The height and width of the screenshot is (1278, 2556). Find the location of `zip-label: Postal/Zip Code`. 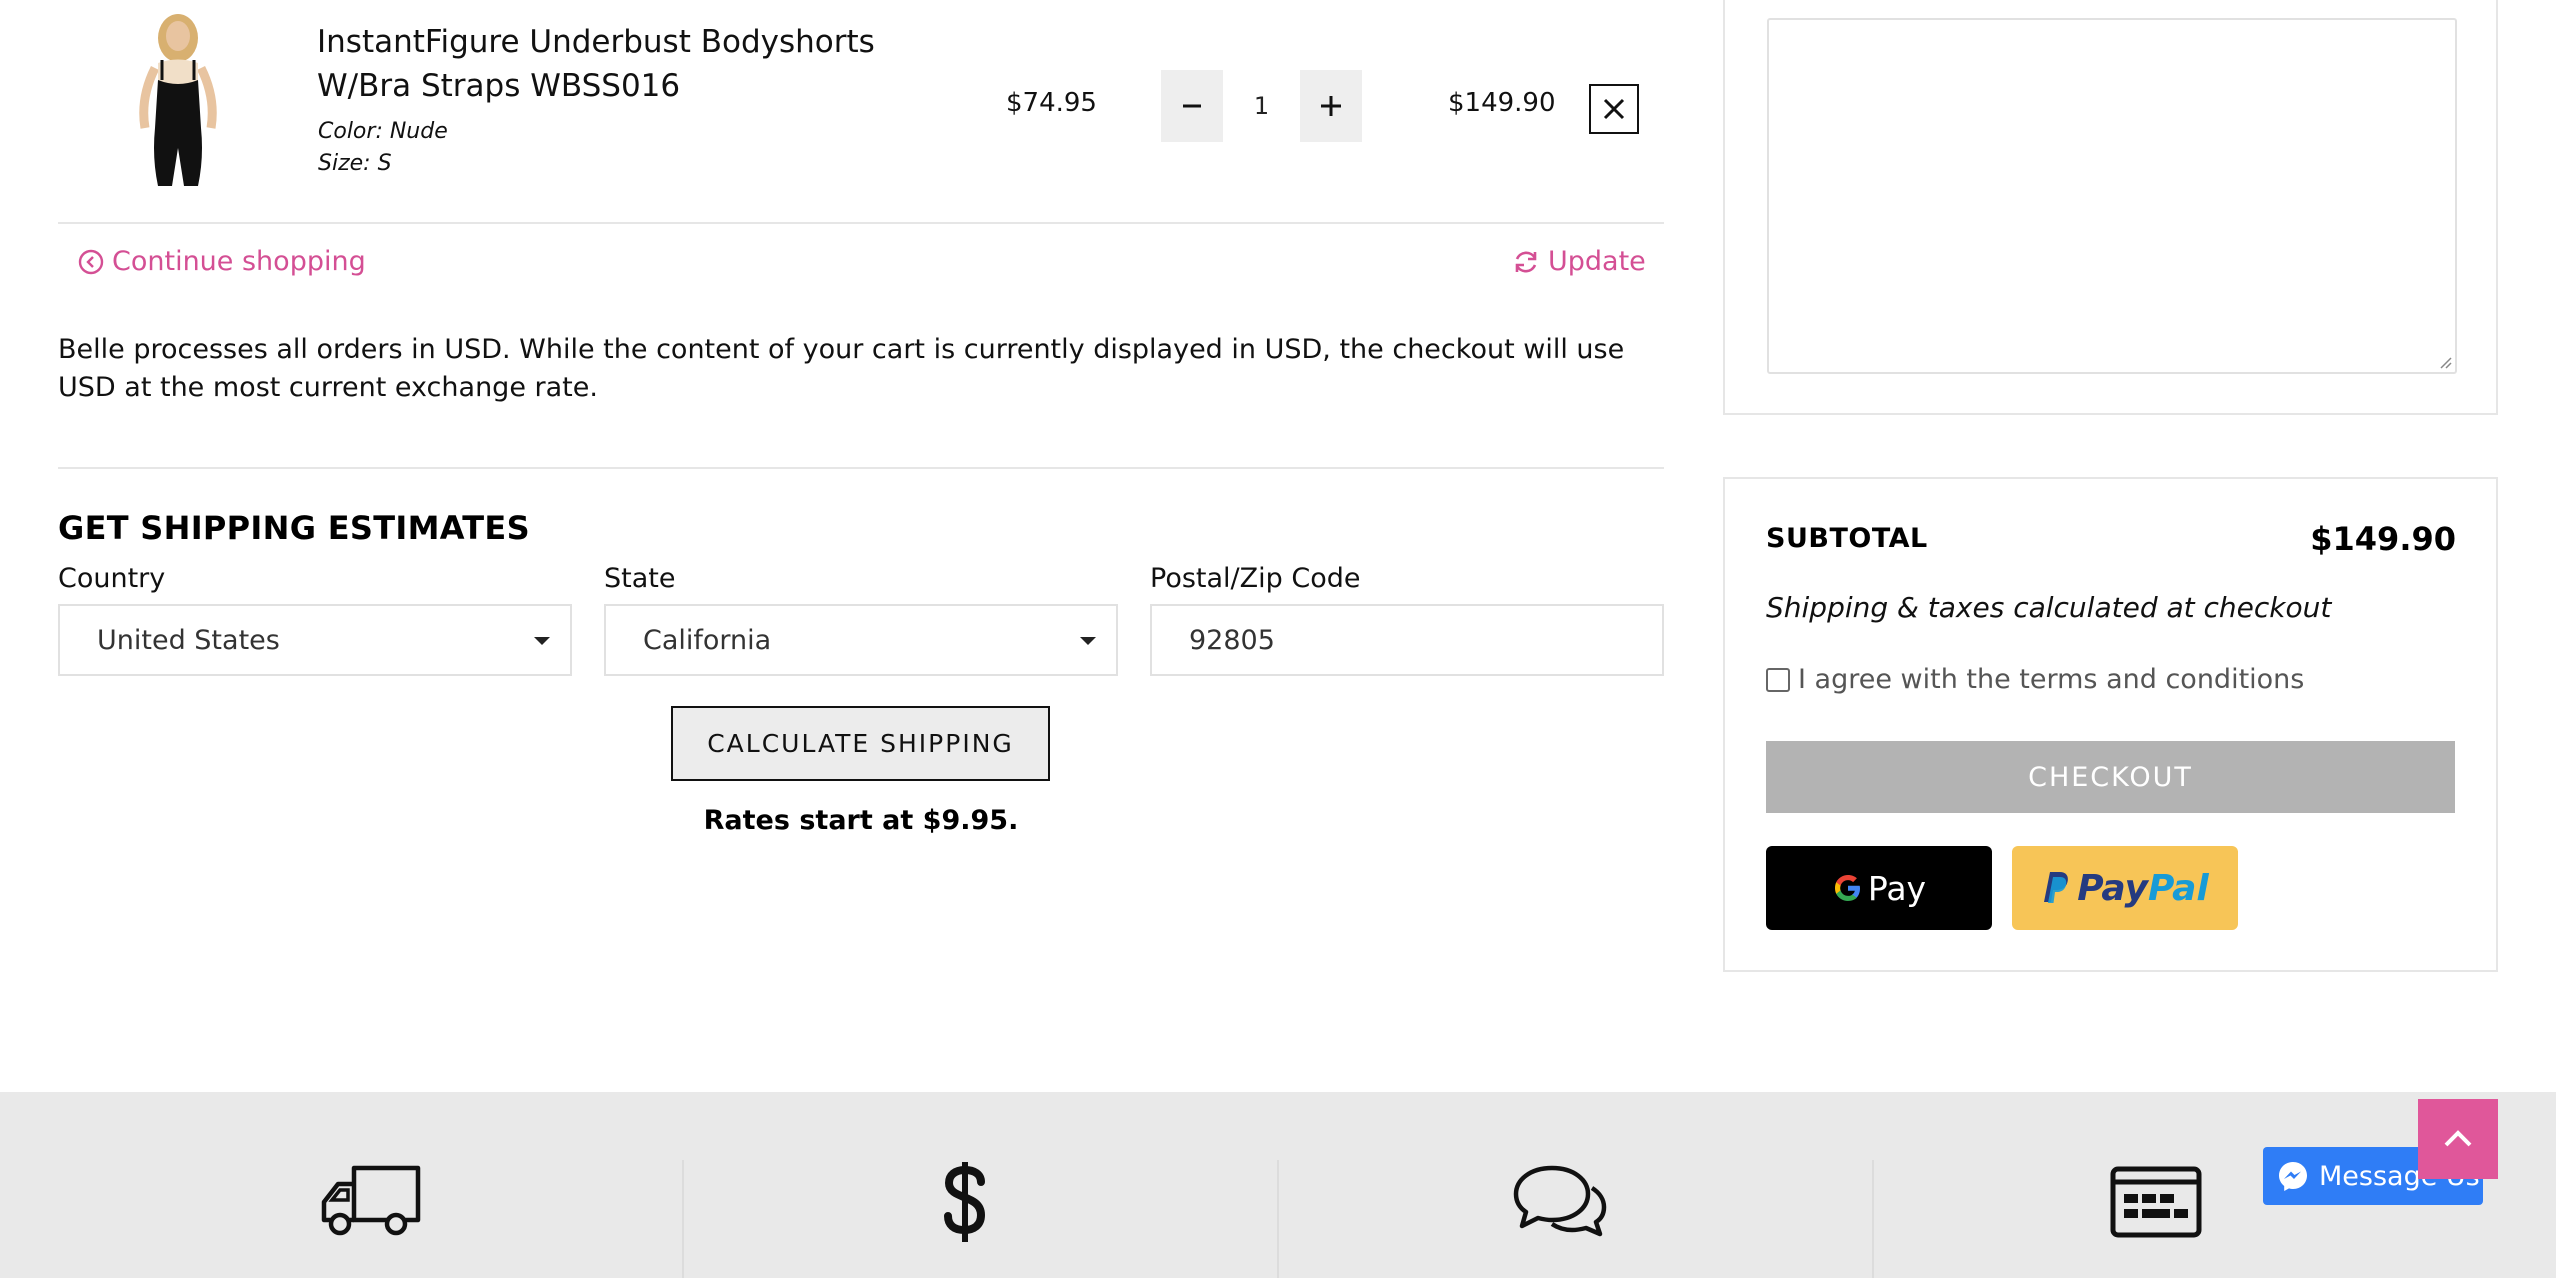

zip-label: Postal/Zip Code is located at coordinates (1255, 578).